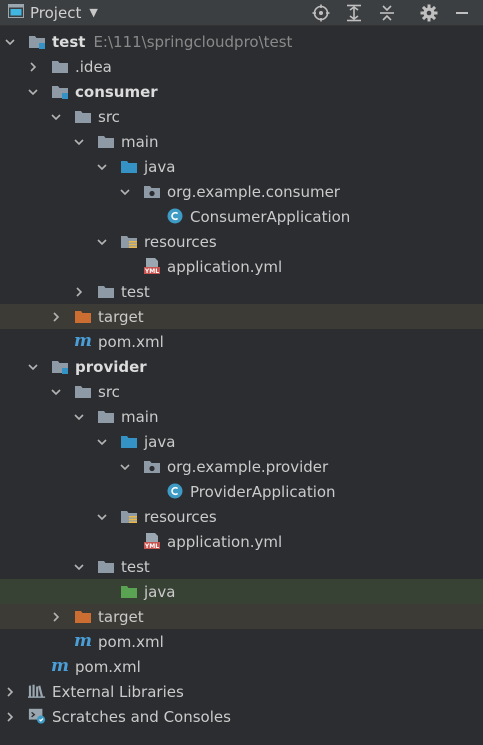 The image size is (483, 745). Describe the element at coordinates (241, 366) in the screenshot. I see `tree-row-provider: provider` at that location.